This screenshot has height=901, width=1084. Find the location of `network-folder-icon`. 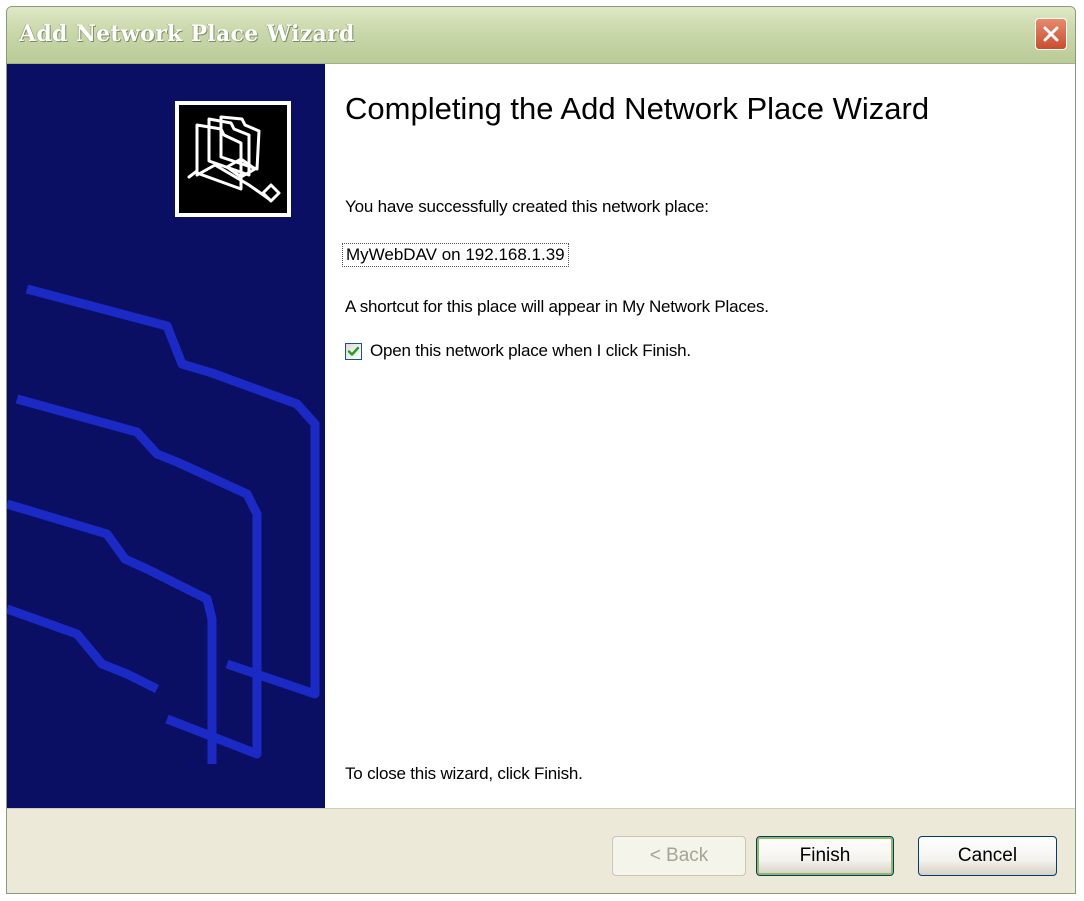

network-folder-icon is located at coordinates (234, 159).